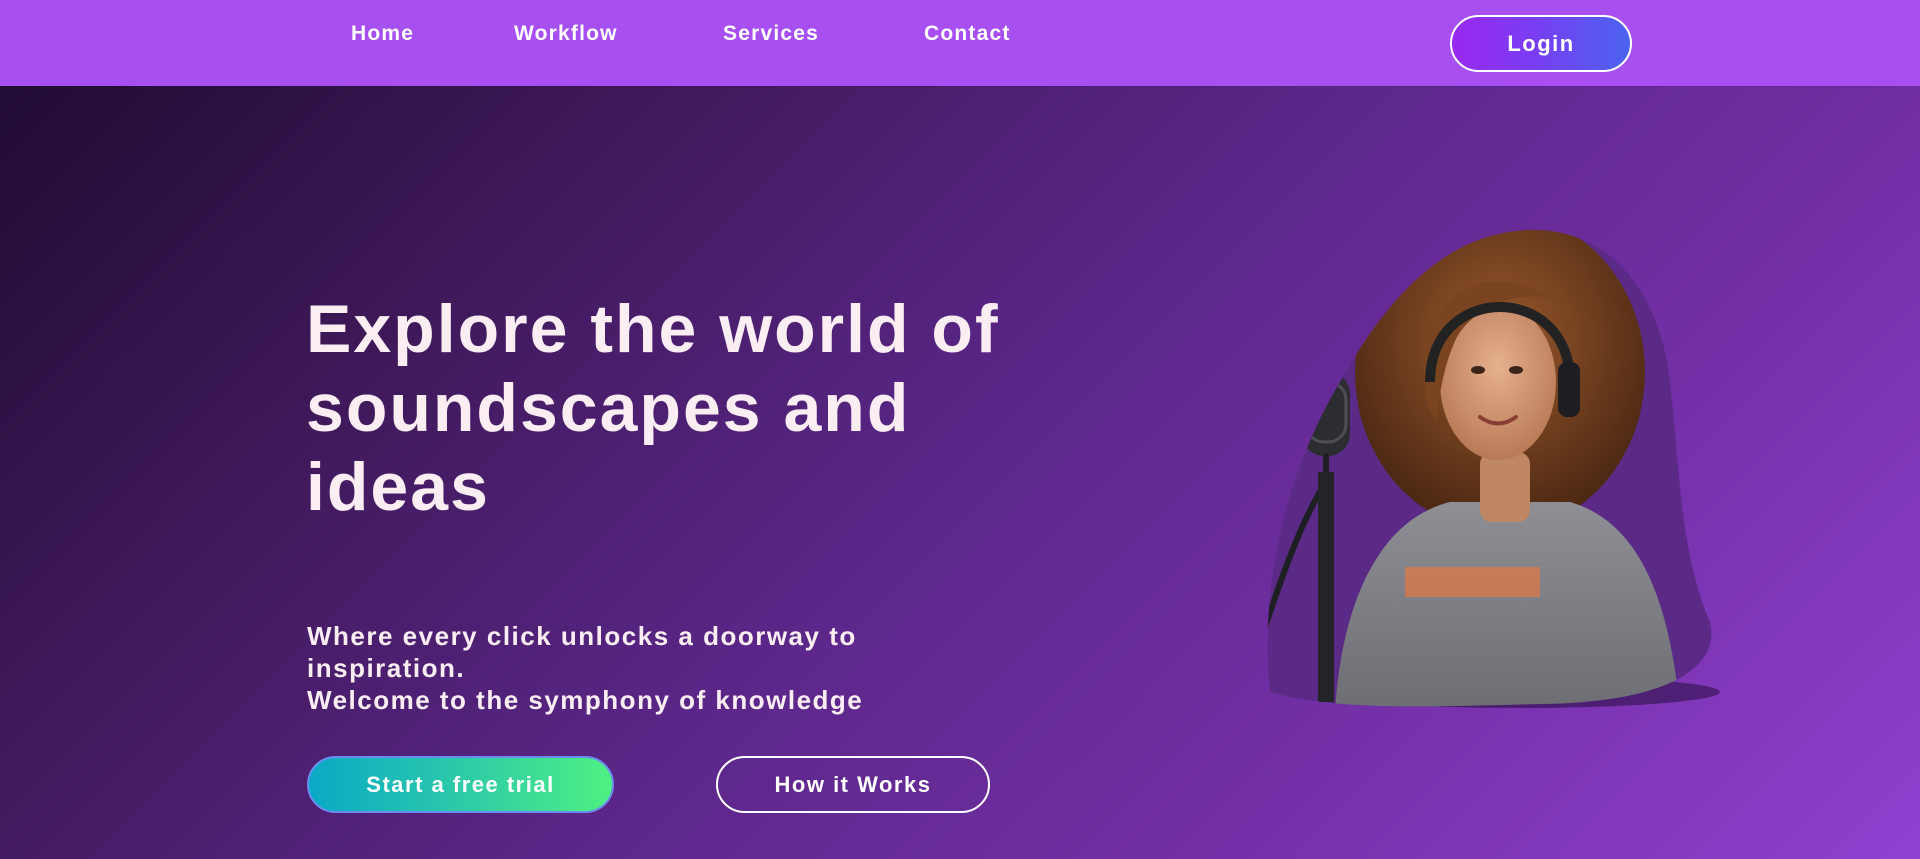 This screenshot has width=1920, height=859. What do you see at coordinates (566, 34) in the screenshot?
I see `nav-link-workflow: Workflow` at bounding box center [566, 34].